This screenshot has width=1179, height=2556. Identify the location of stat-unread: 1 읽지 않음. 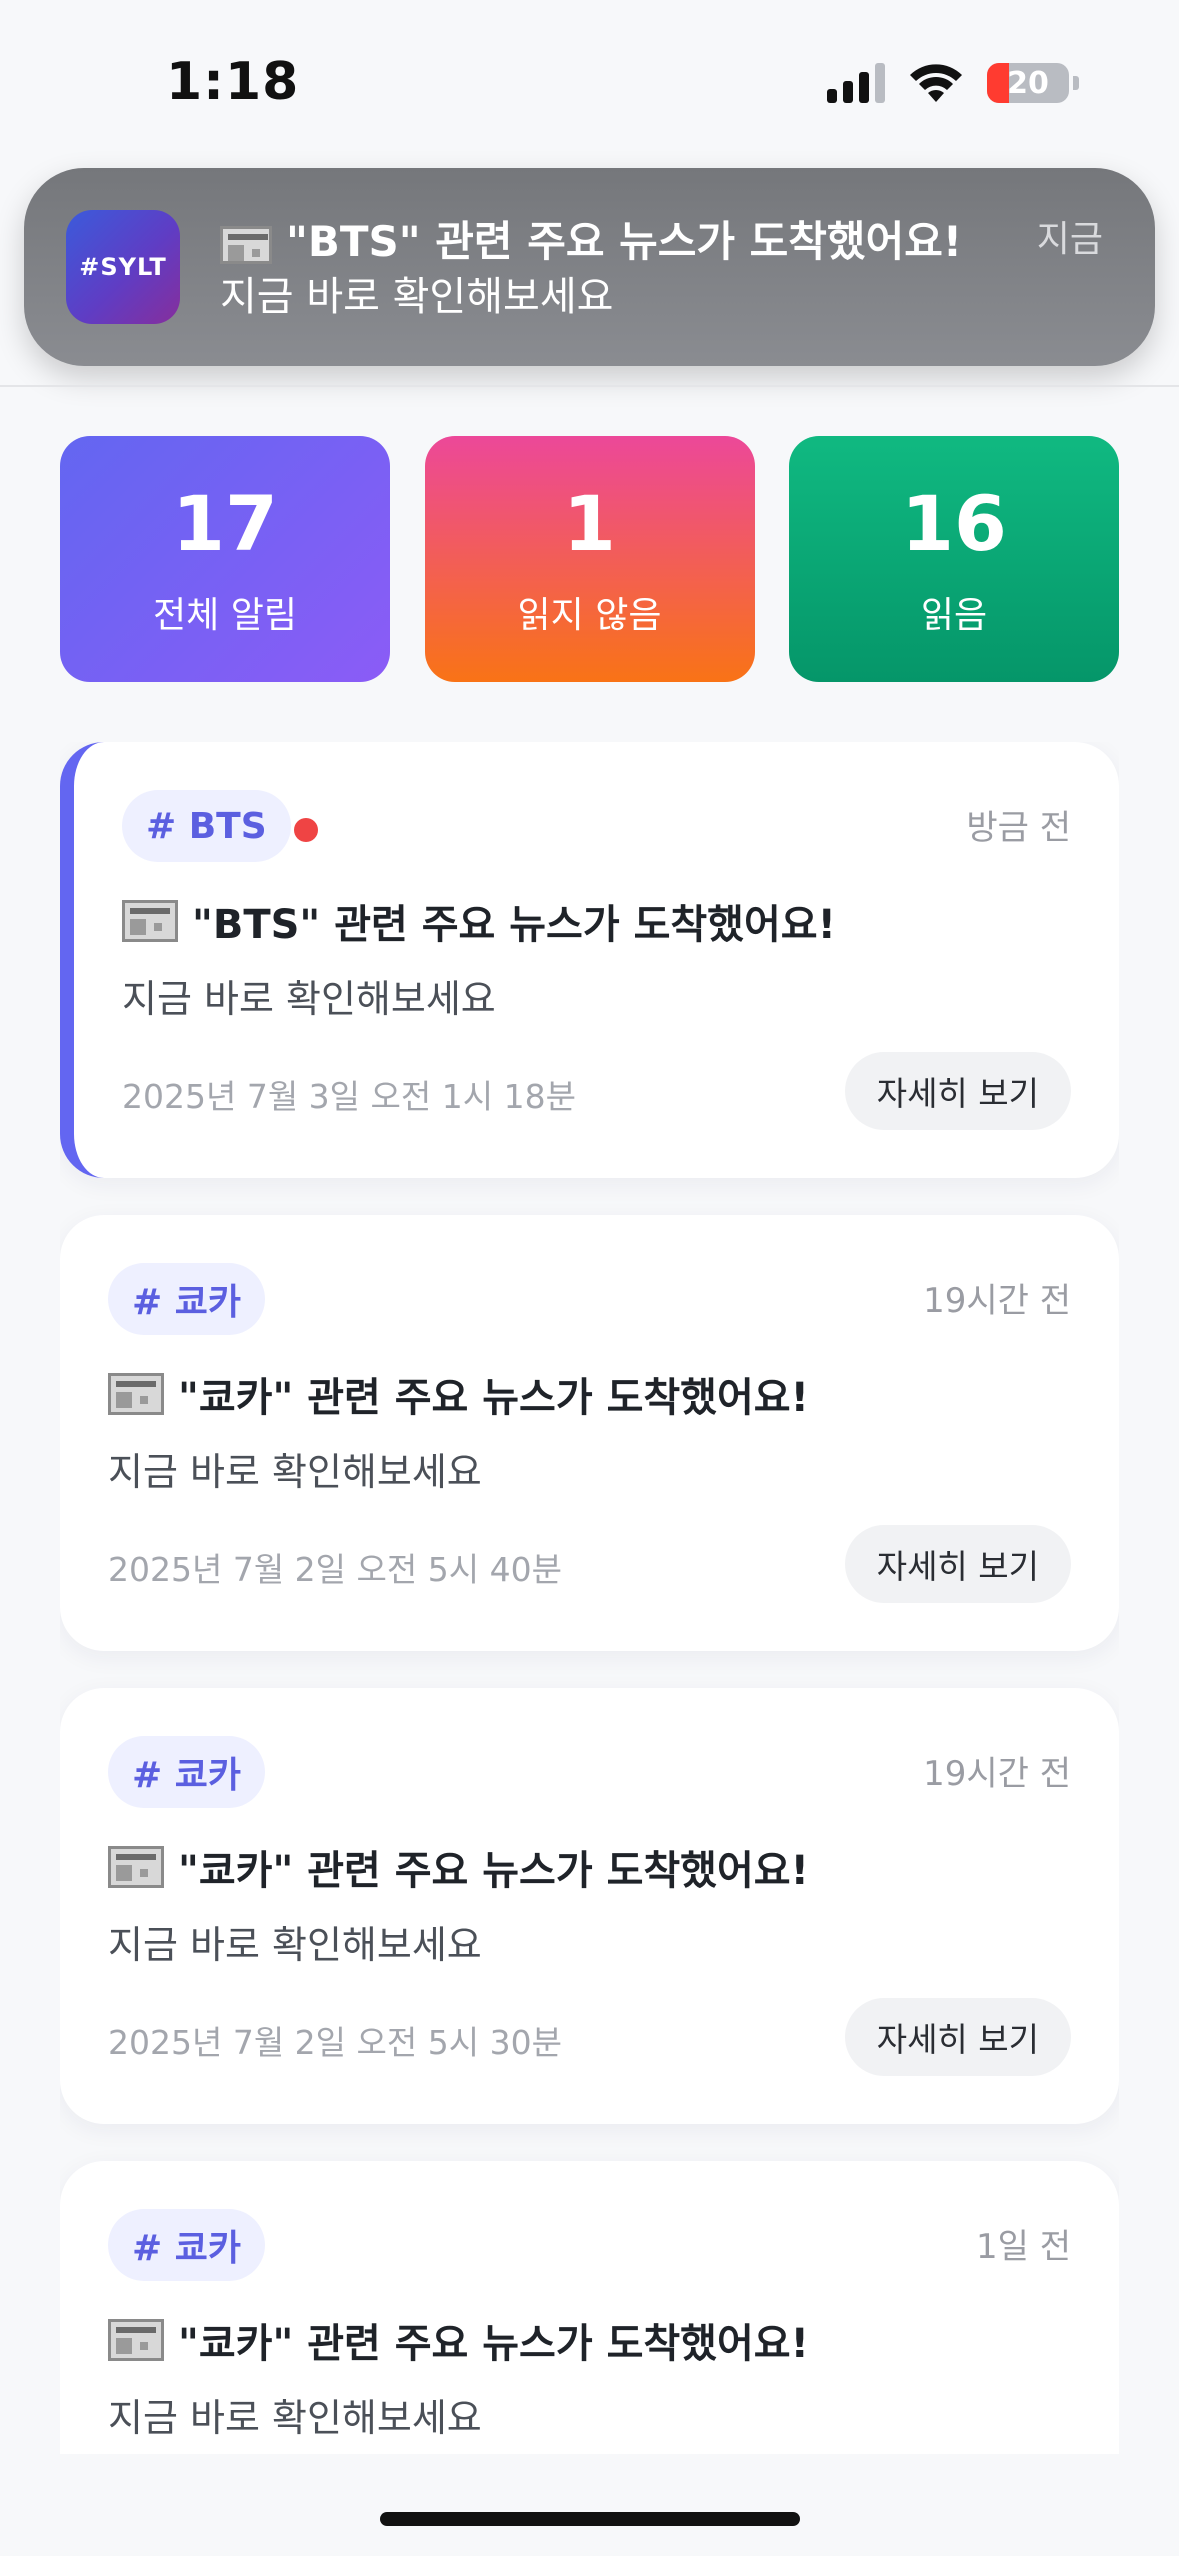
(589, 559).